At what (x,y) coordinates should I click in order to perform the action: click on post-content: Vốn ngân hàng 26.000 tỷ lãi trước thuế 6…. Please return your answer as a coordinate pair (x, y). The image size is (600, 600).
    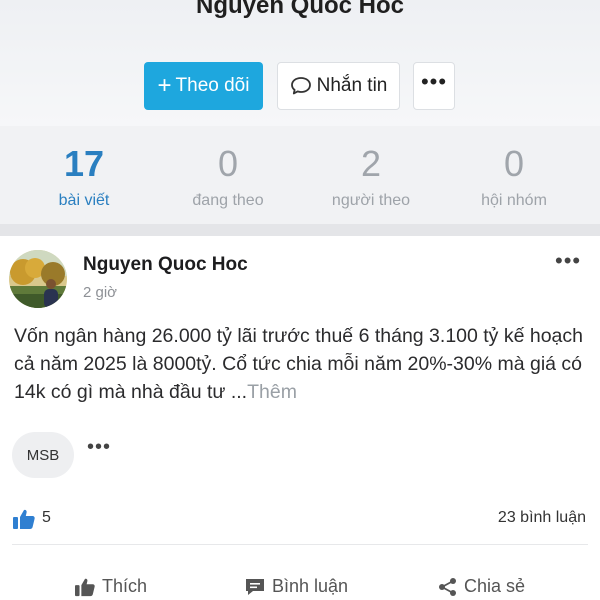
    Looking at the image, I should click on (302, 364).